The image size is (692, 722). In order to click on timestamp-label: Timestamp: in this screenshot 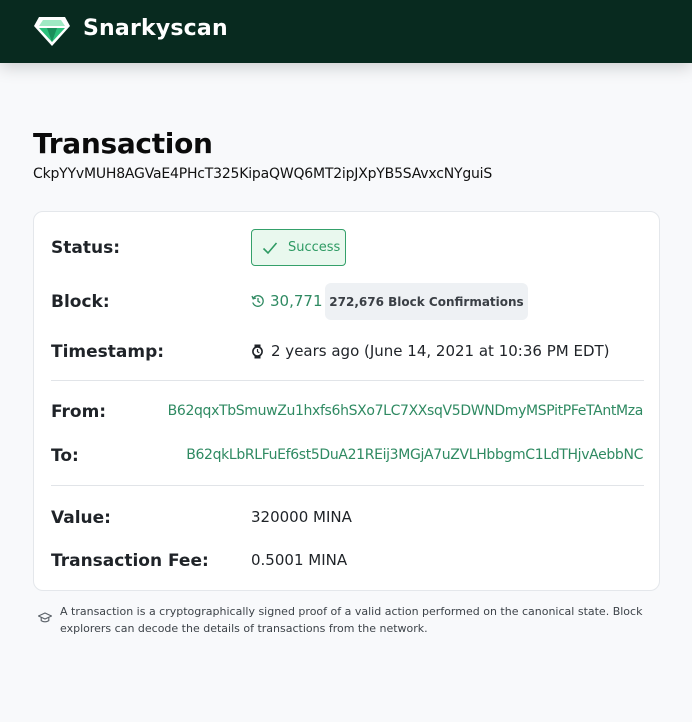, I will do `click(108, 352)`.